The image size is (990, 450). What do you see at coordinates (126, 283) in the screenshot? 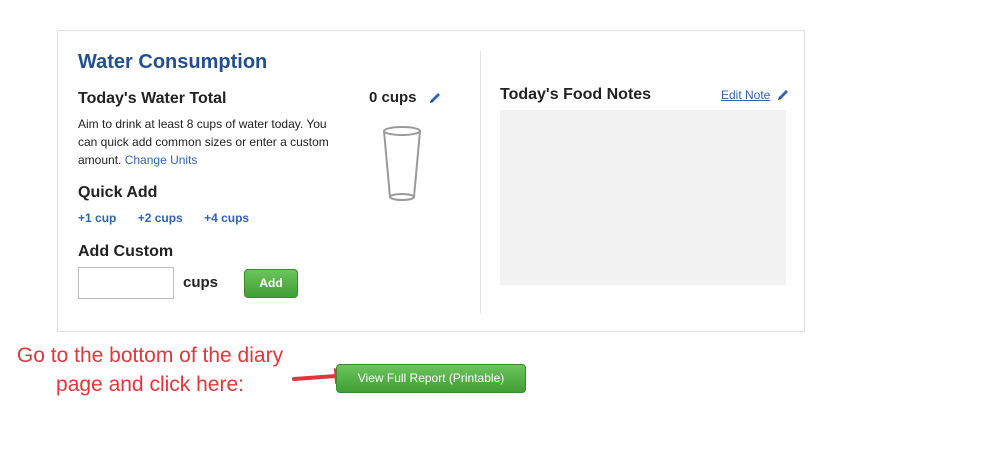
I see `custom-amount-input` at bounding box center [126, 283].